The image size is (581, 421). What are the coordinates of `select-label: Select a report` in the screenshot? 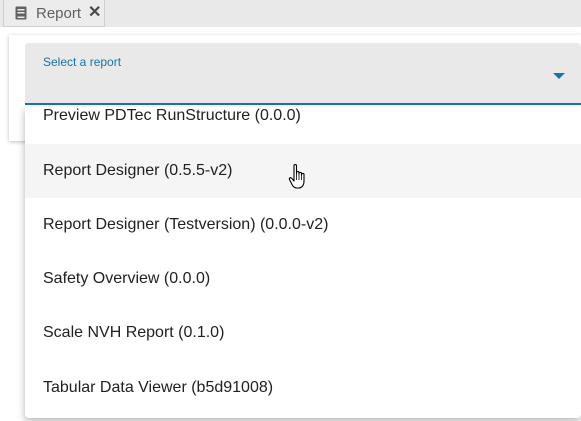 It's located at (82, 62).